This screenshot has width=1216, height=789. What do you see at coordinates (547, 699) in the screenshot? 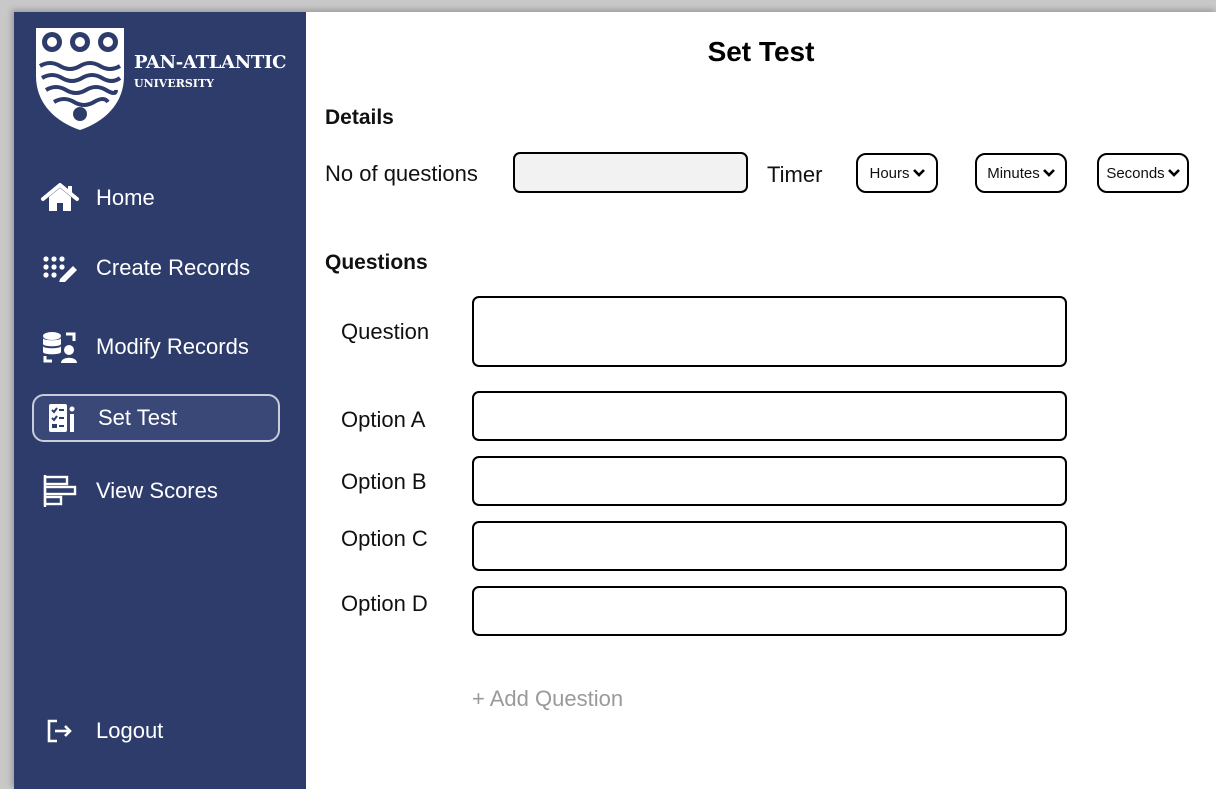
I see `add-question-button: + Add Question` at bounding box center [547, 699].